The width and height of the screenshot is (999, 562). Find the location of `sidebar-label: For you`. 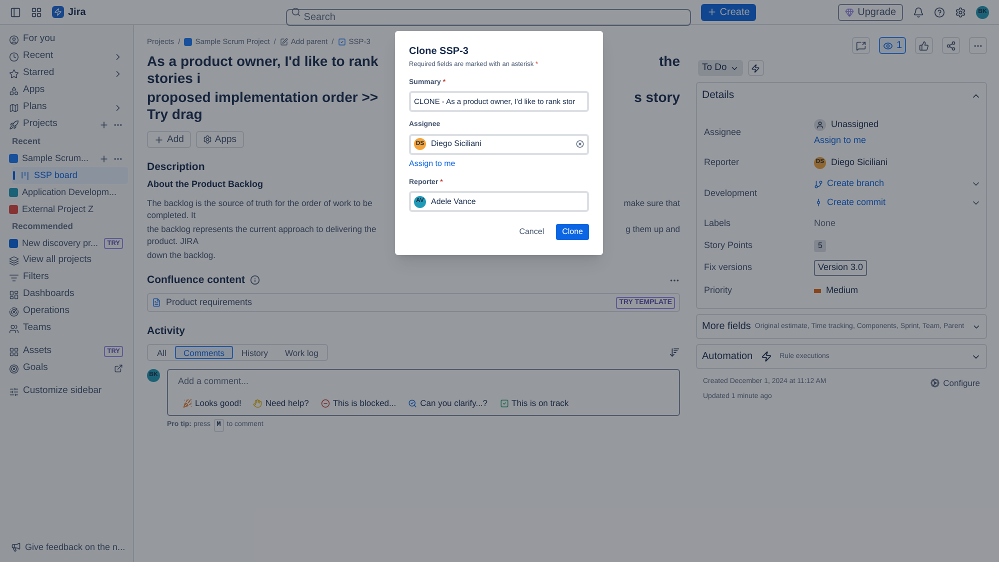

sidebar-label: For you is located at coordinates (39, 39).